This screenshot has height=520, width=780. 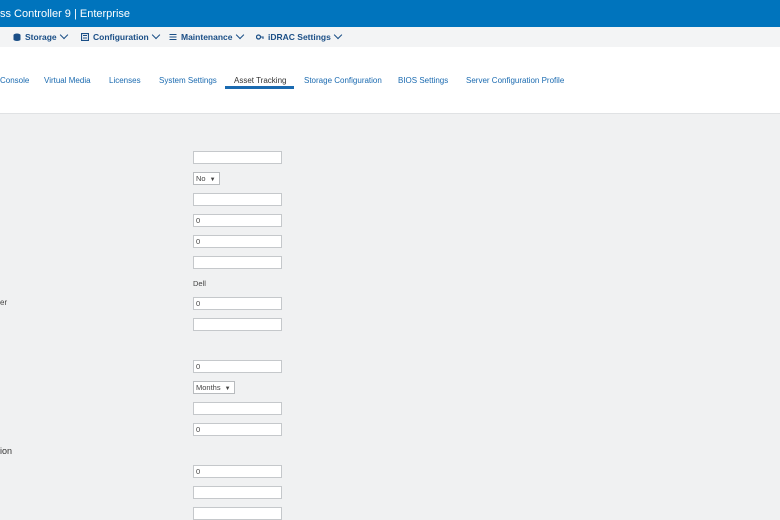 I want to click on tab-system-settings: System Settings, so click(x=188, y=80).